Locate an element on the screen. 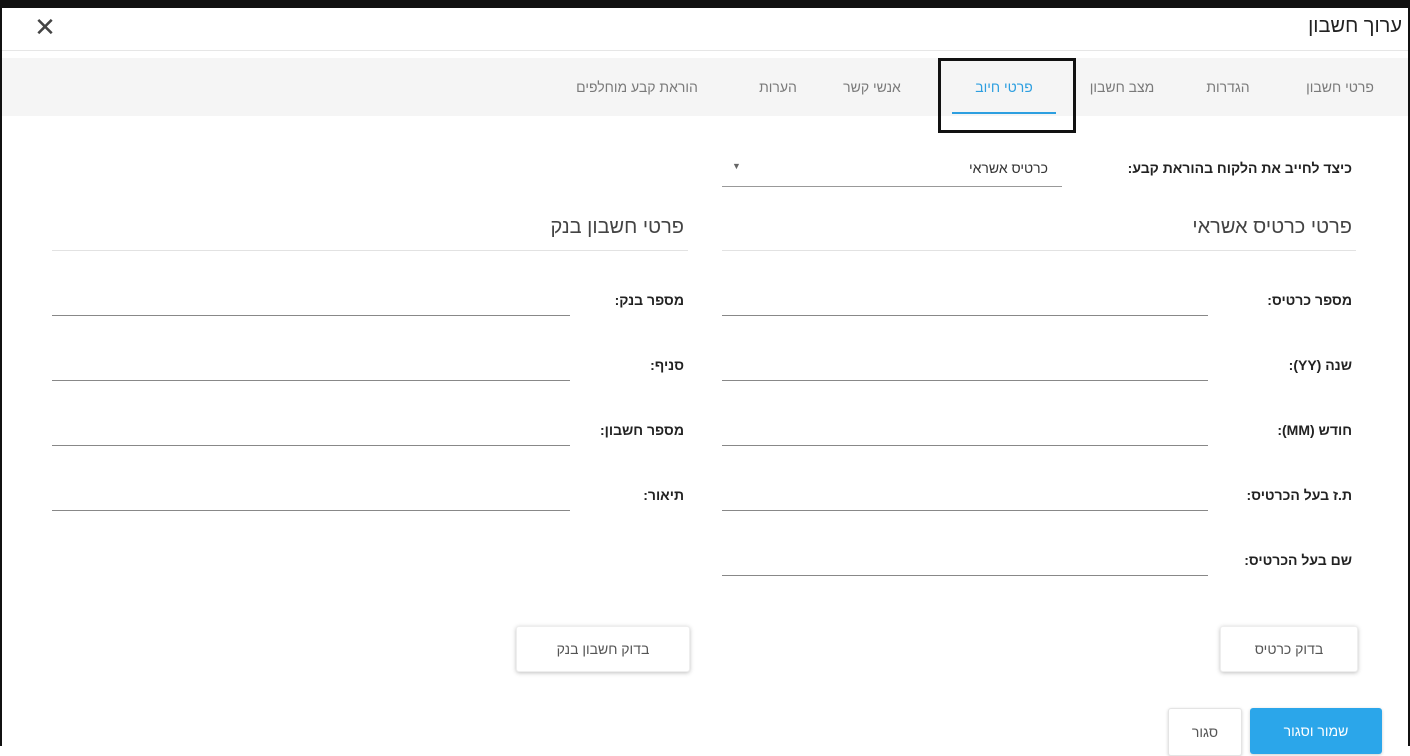  account-number-label: מספר חשבון: is located at coordinates (641, 430).